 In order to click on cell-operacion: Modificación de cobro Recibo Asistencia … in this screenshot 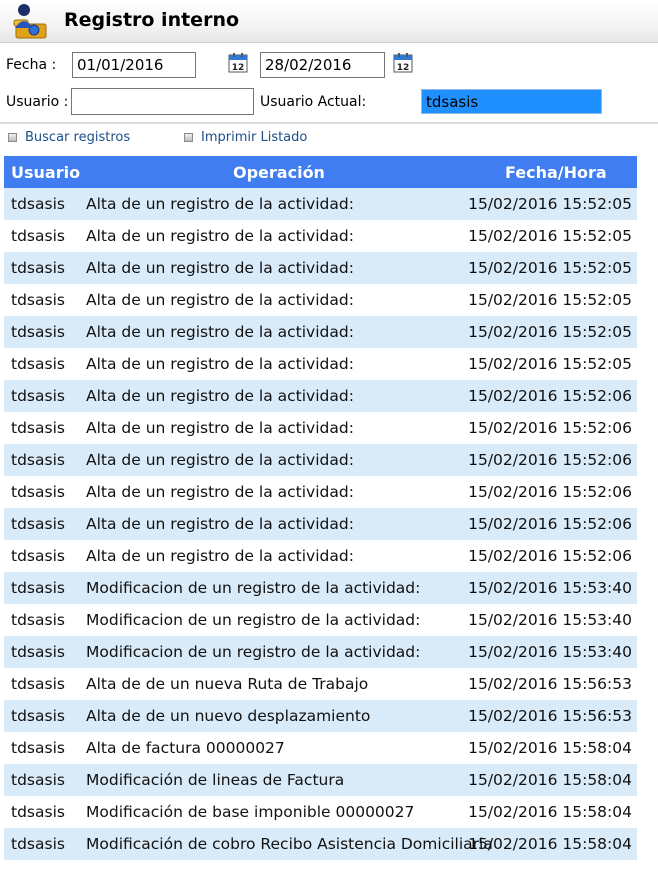, I will do `click(289, 844)`.